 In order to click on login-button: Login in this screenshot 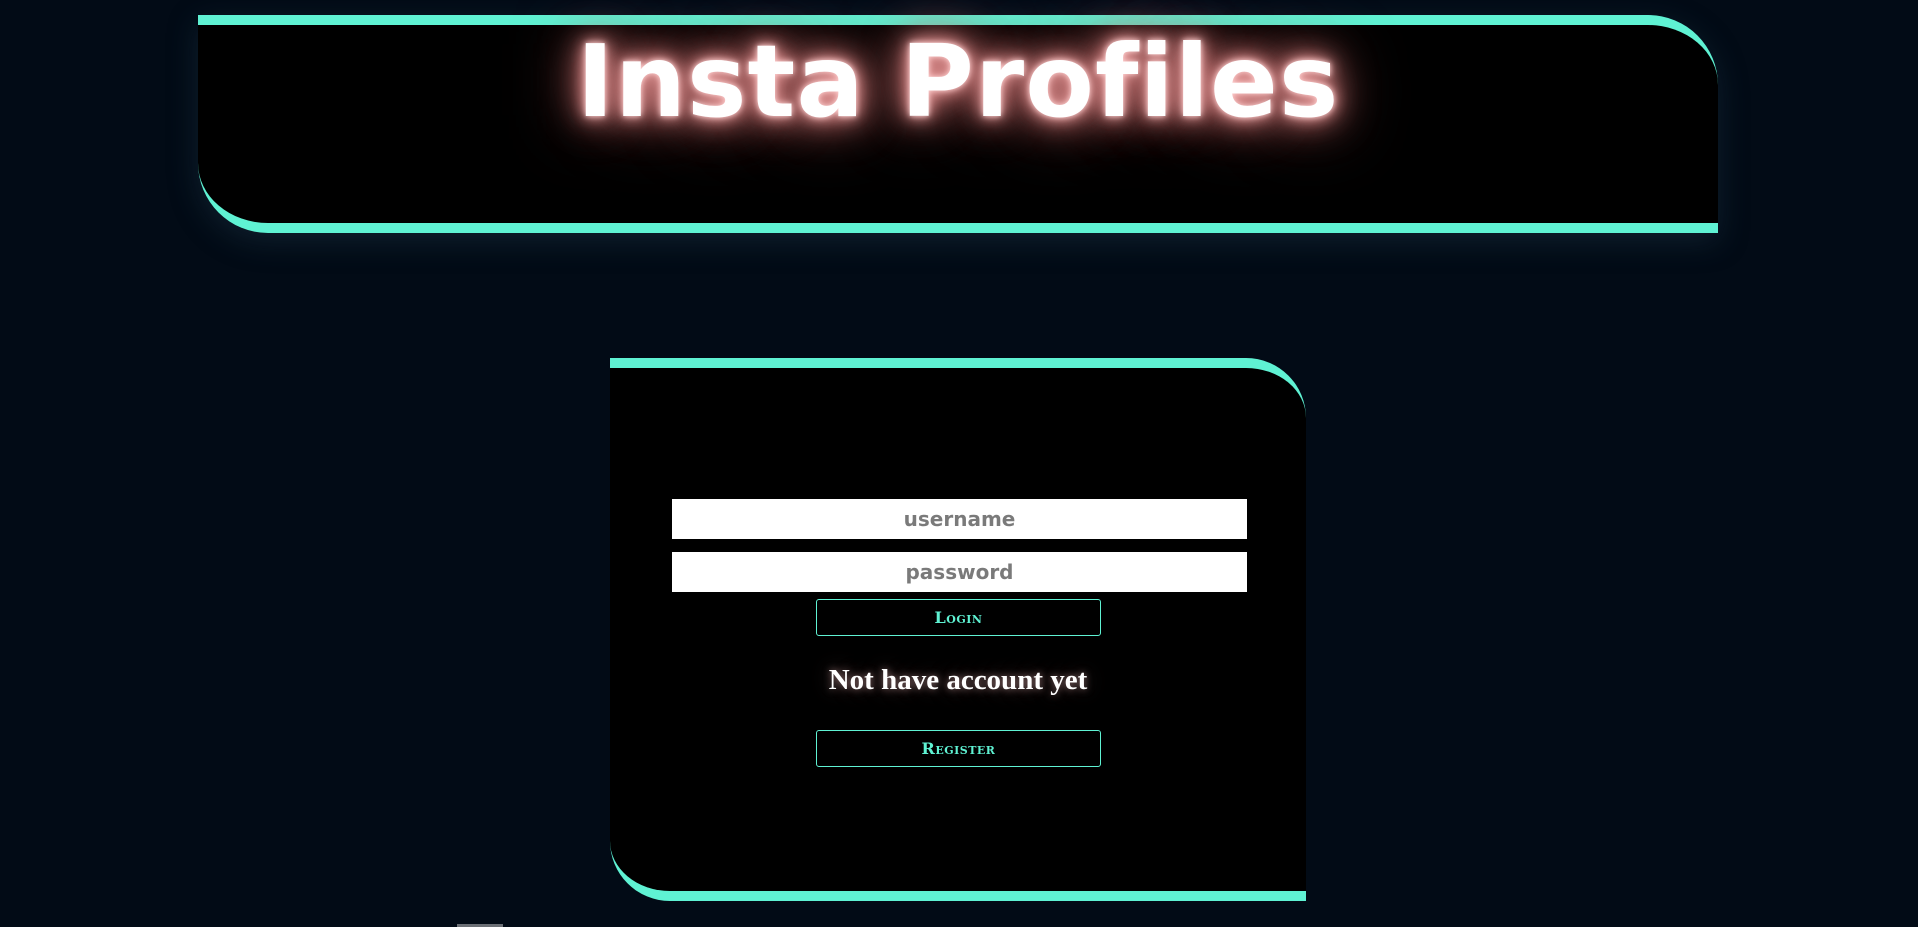, I will do `click(958, 617)`.